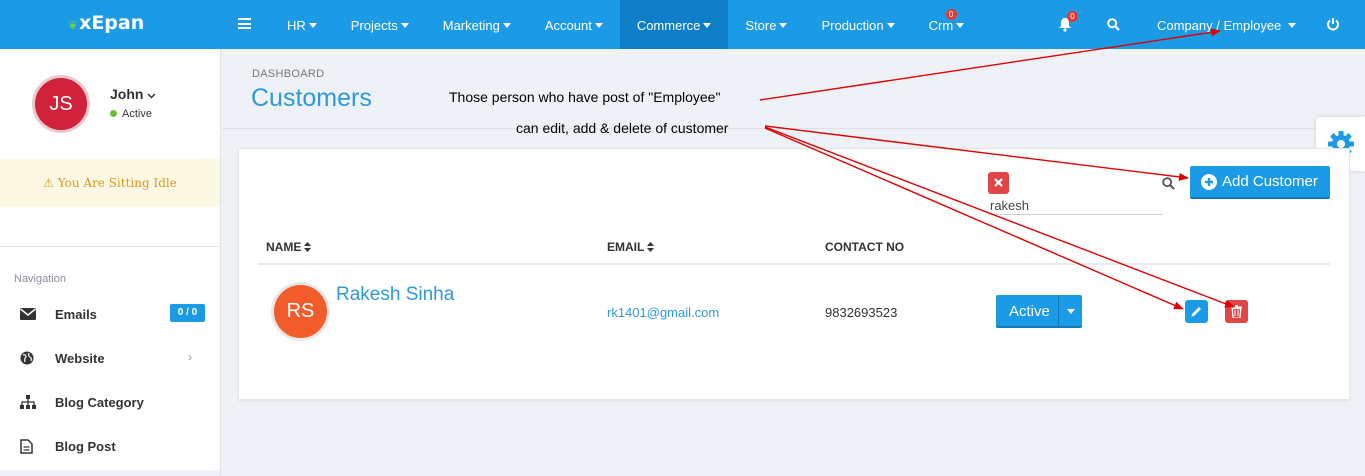 The width and height of the screenshot is (1365, 476). I want to click on bell-badge: 0, so click(1072, 16).